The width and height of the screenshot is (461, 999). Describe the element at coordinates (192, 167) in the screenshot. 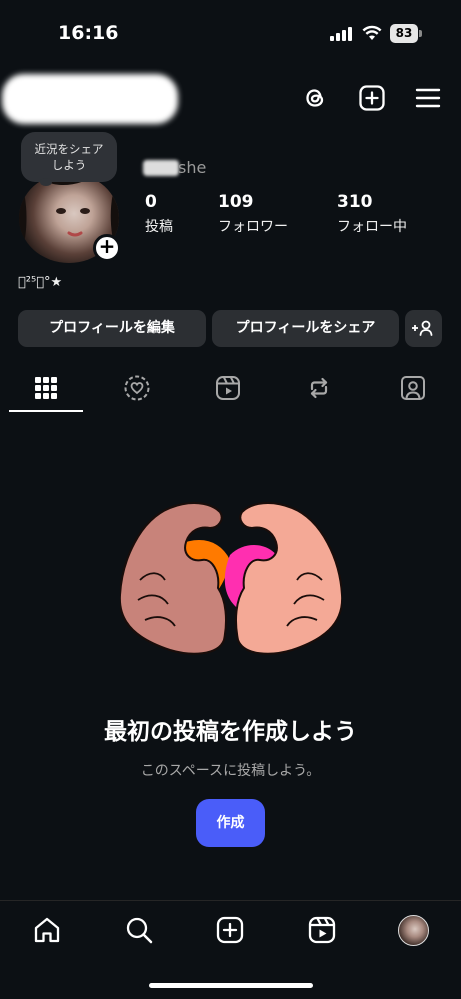

I see `display-name: she` at that location.